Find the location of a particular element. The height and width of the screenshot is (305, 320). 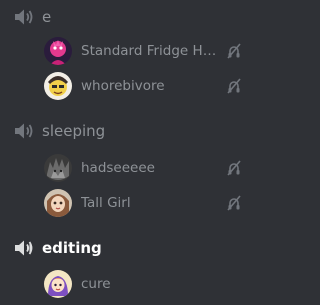

purple-drawing-avatar-icon is located at coordinates (58, 284).